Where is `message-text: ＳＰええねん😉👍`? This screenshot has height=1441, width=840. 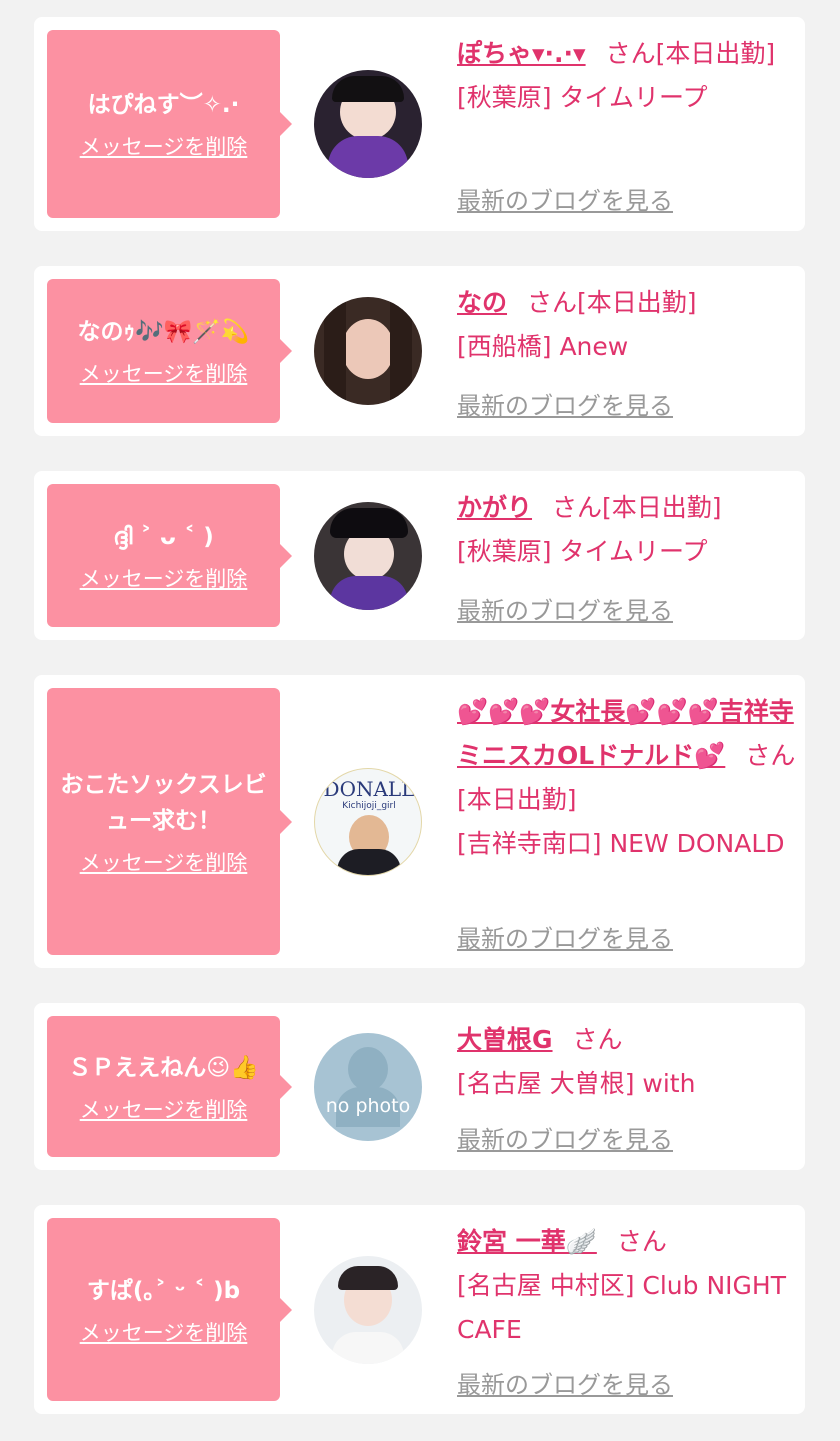
message-text: ＳＰええねん😉👍 is located at coordinates (163, 1067).